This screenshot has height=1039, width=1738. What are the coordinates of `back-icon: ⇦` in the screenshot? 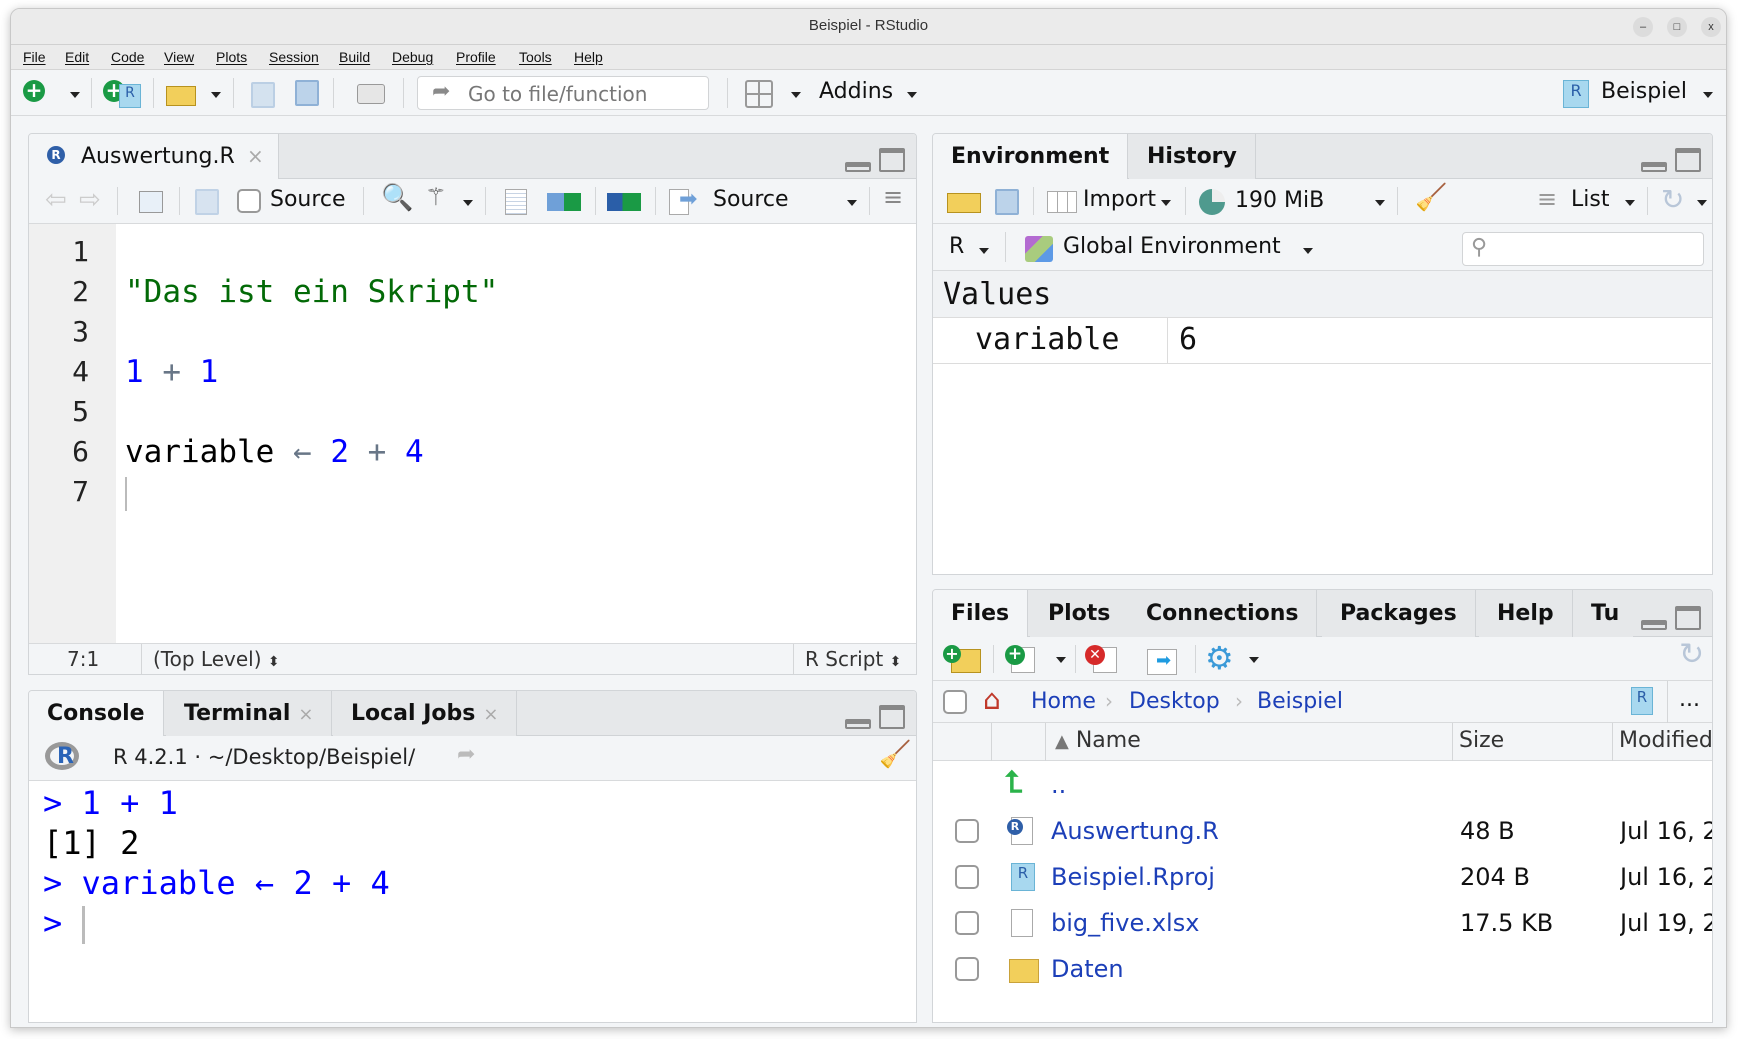 It's located at (56, 200).